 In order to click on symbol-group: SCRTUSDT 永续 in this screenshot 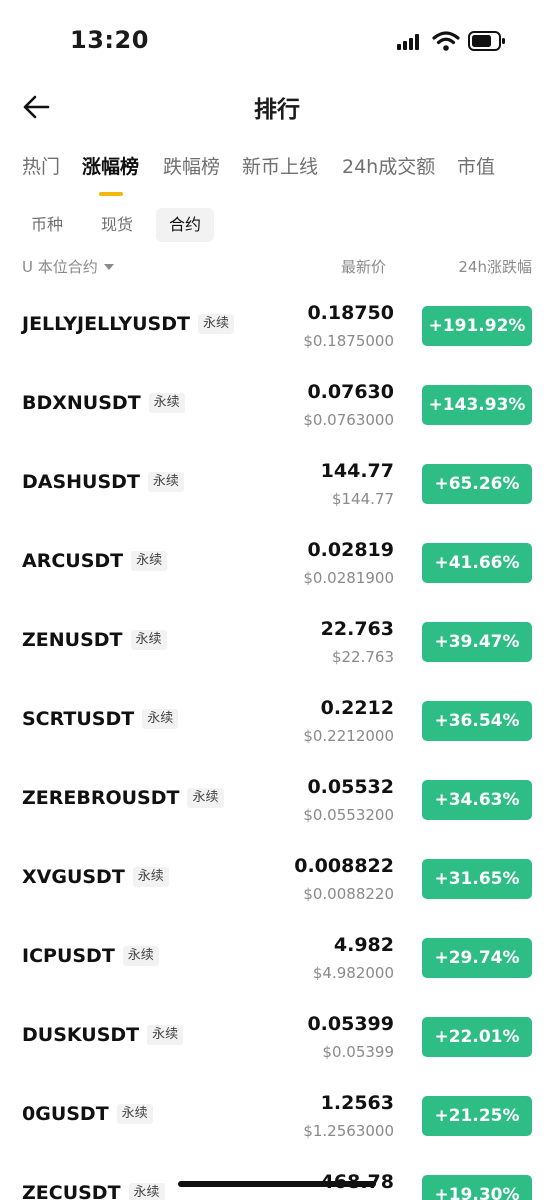, I will do `click(100, 722)`.